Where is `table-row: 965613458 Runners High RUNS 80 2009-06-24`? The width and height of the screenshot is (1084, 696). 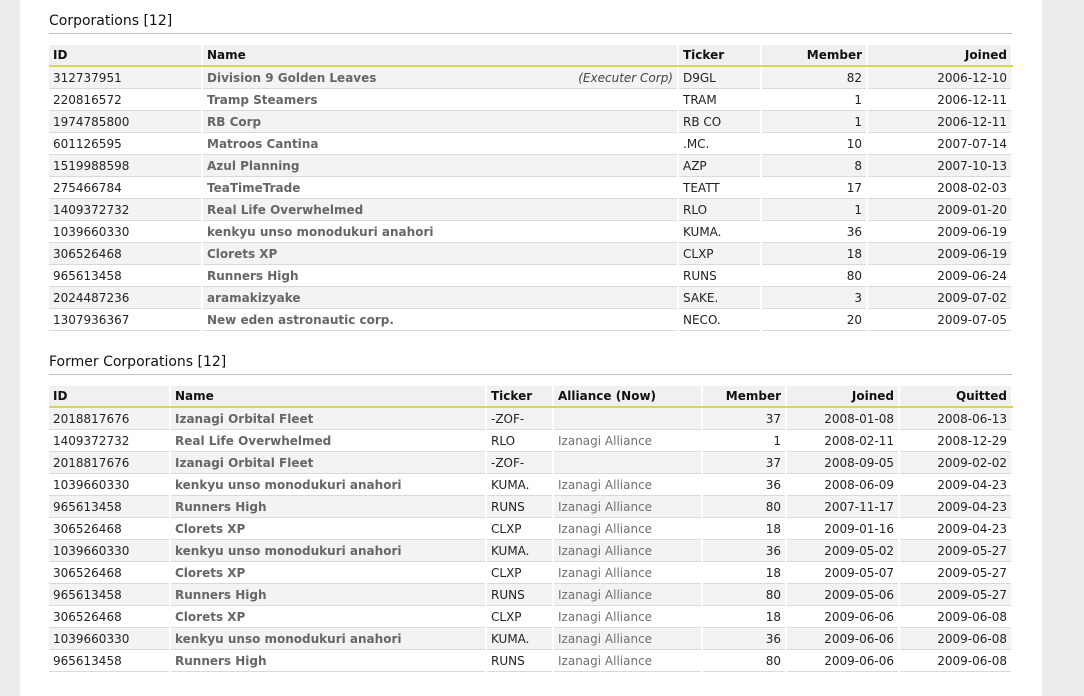
table-row: 965613458 Runners High RUNS 80 2009-06-24 is located at coordinates (531, 275).